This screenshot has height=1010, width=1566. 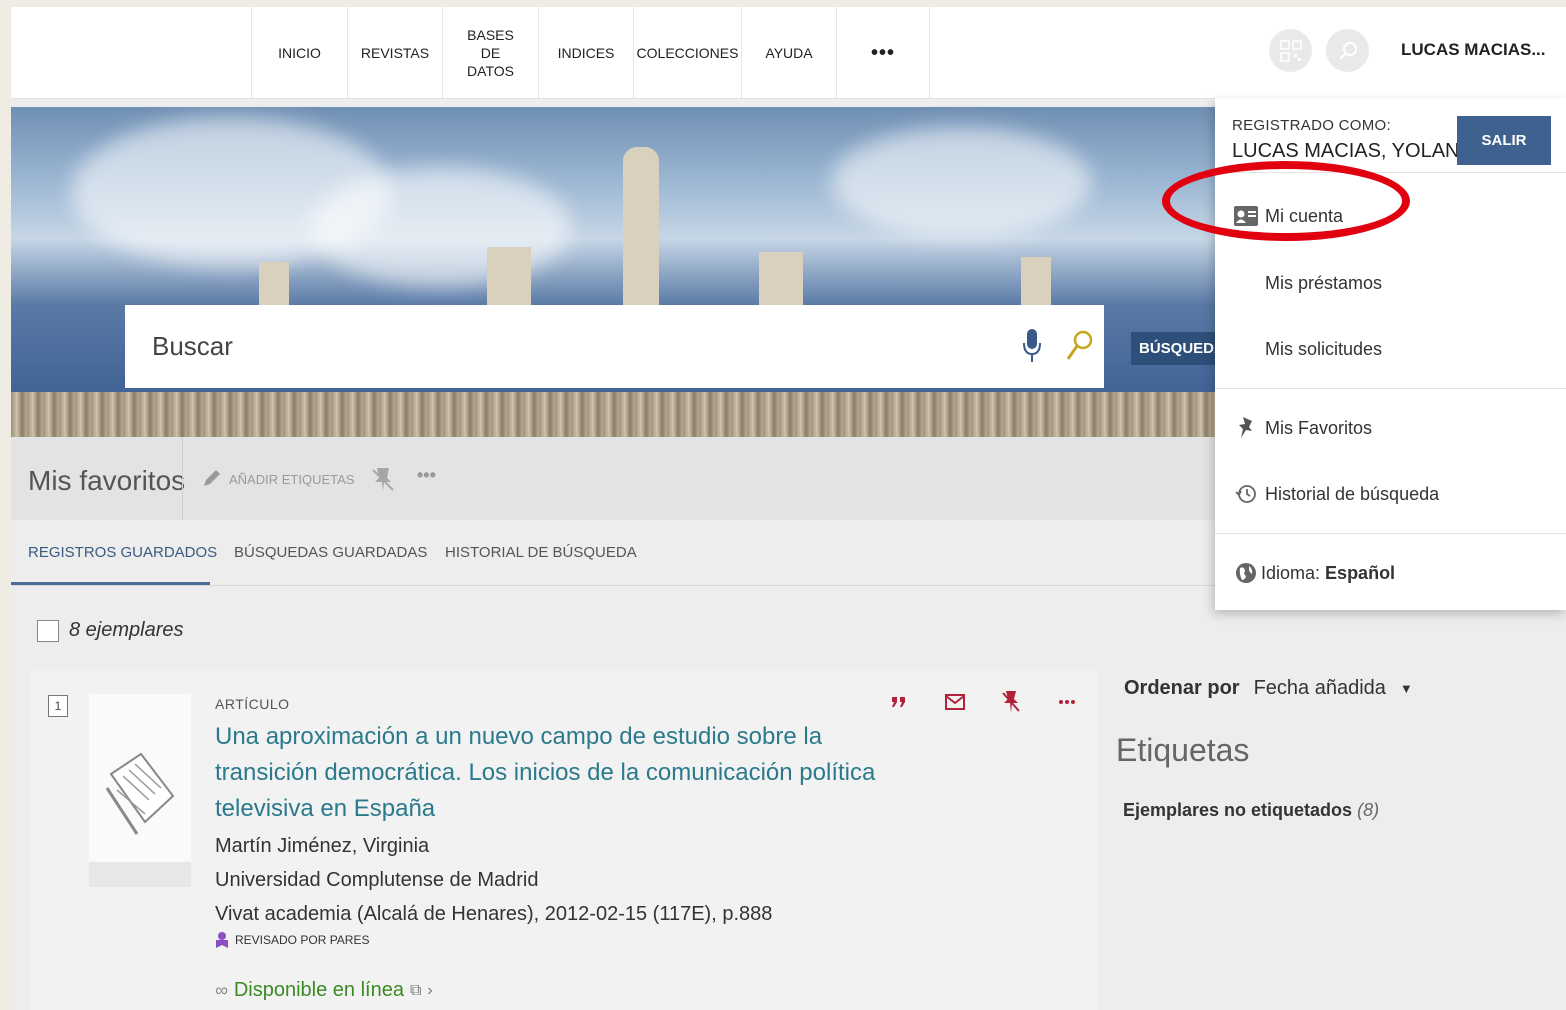 What do you see at coordinates (1360, 151) in the screenshot?
I see `registered-user-name: LUCAS MACIAS, YOLANDA` at bounding box center [1360, 151].